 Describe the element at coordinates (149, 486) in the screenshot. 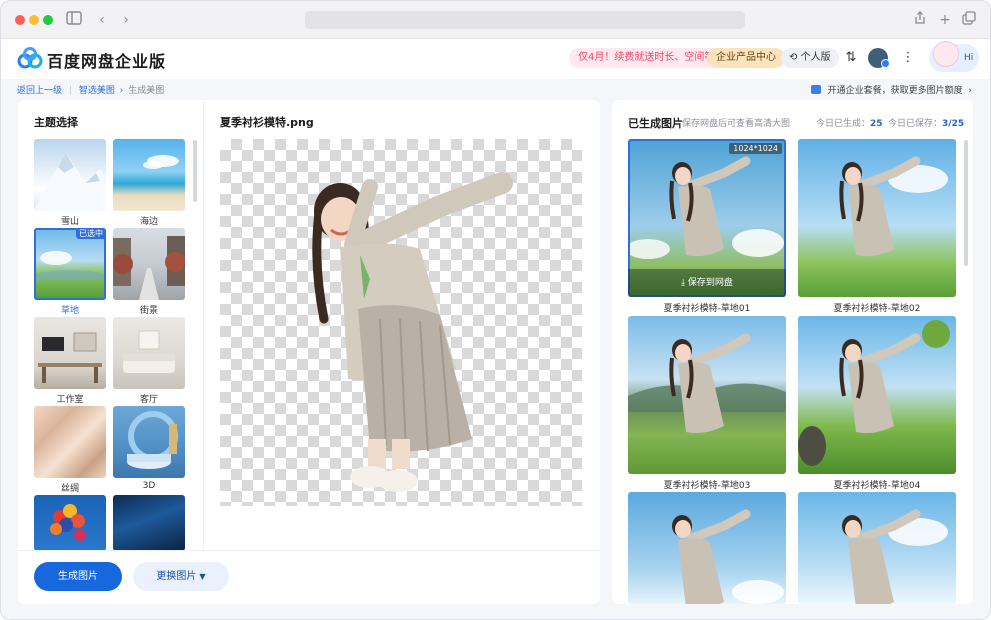

I see `theme-label: 3D` at that location.